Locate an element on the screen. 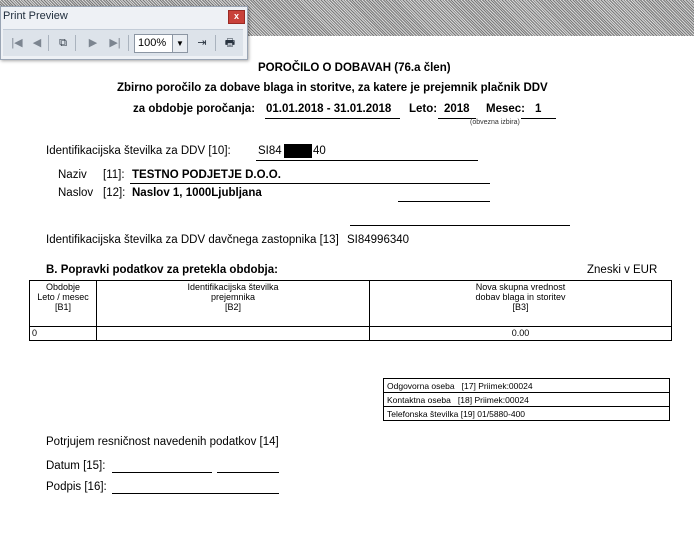 The image size is (694, 543). rep-vat-value: SI84996340 is located at coordinates (378, 240).